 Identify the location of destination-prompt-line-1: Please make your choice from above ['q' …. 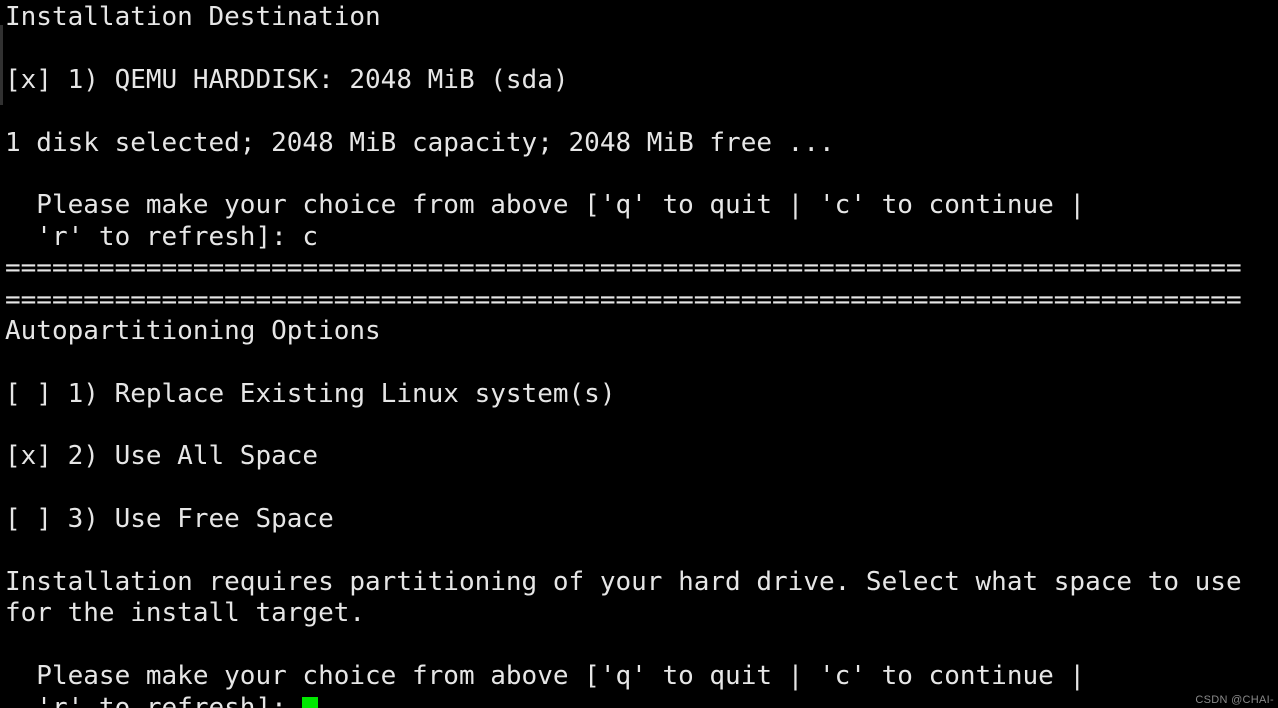
(545, 205).